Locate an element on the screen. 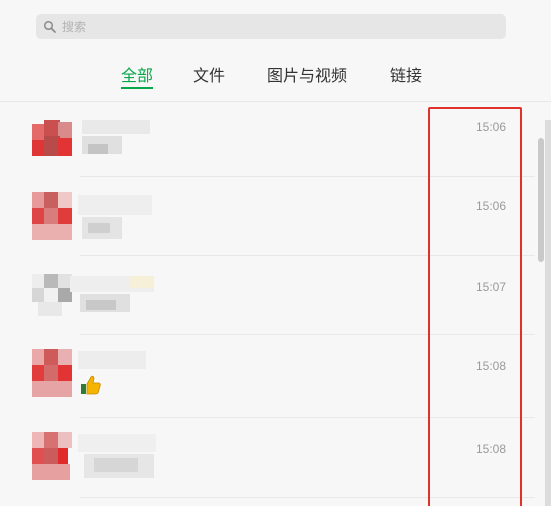  tab-files: 文件 is located at coordinates (209, 74).